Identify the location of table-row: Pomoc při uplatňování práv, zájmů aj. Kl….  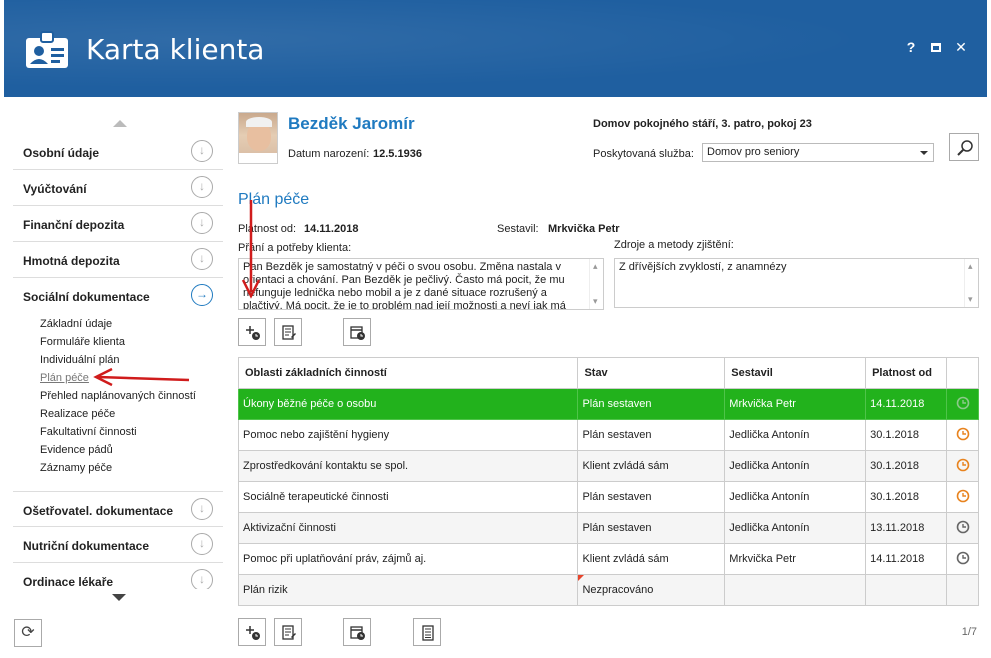
(608, 559).